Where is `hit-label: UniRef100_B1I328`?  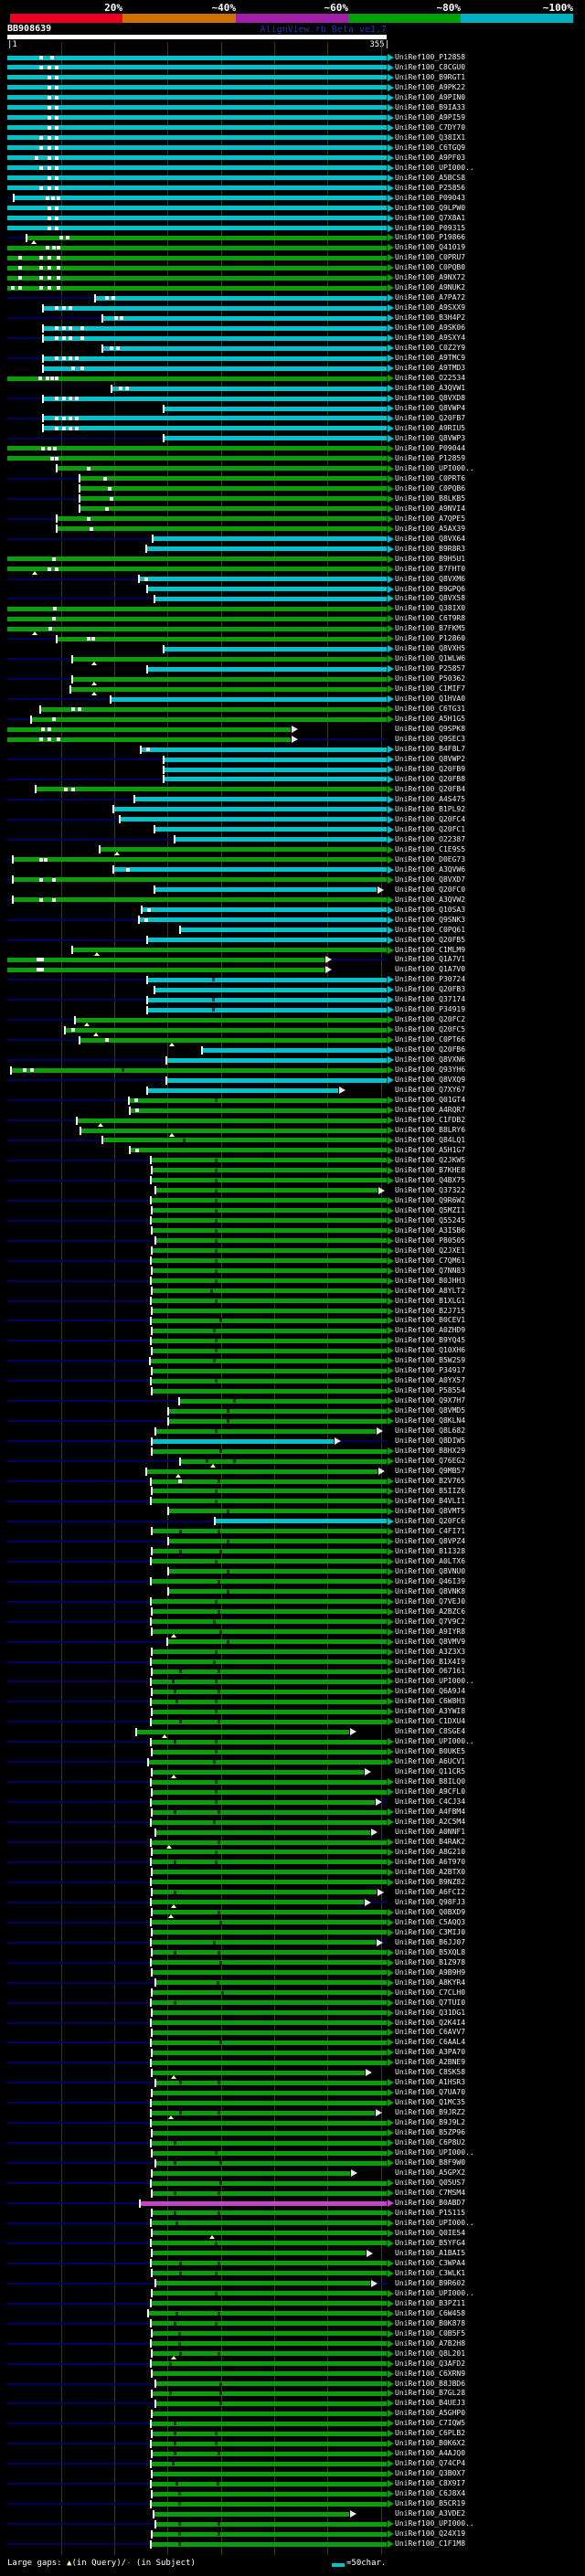
hit-label: UniRef100_B1I328 is located at coordinates (430, 1551).